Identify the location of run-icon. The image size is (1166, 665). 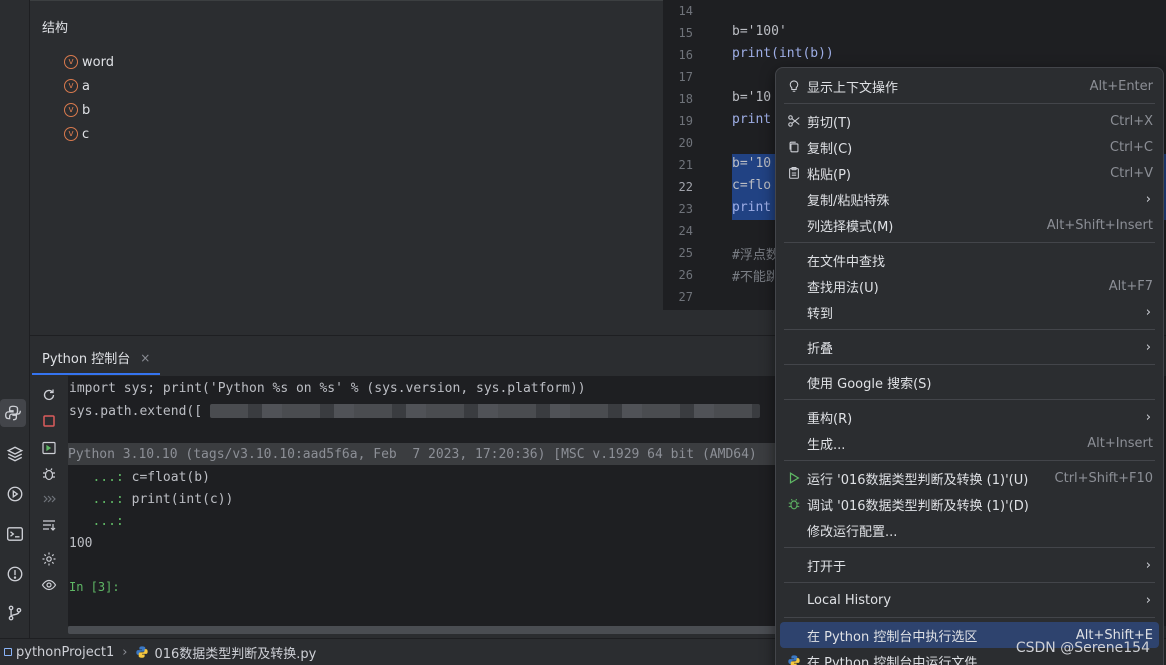
(794, 478).